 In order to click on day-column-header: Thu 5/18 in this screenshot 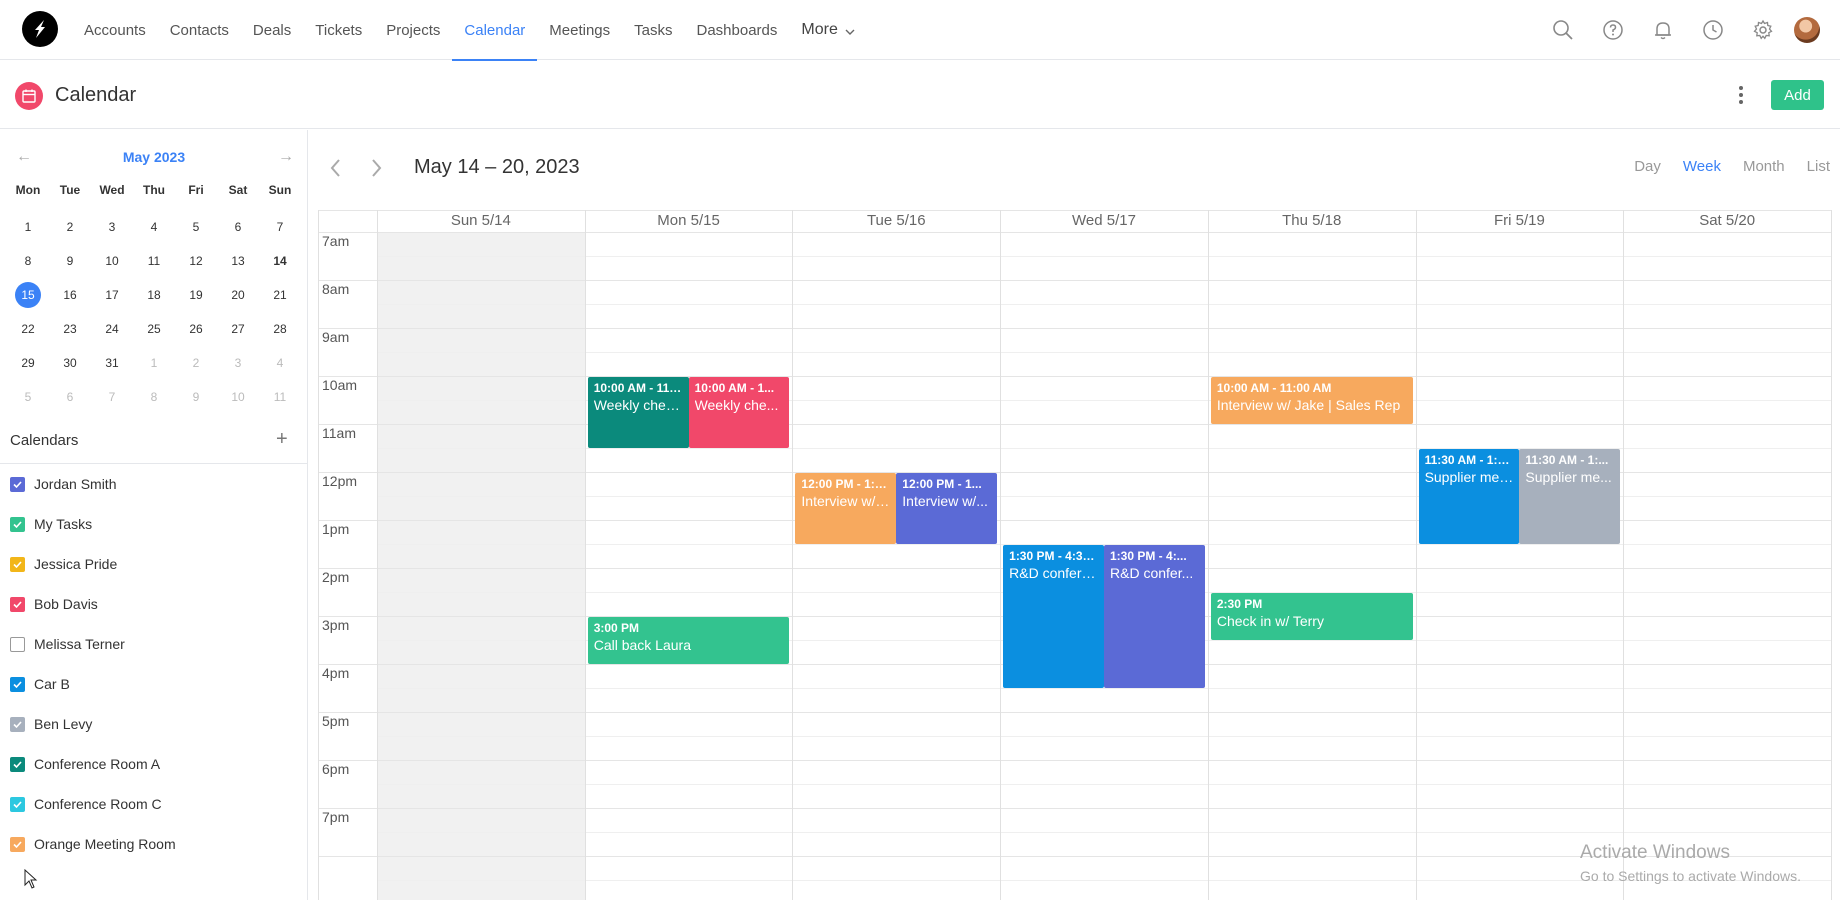, I will do `click(1312, 221)`.